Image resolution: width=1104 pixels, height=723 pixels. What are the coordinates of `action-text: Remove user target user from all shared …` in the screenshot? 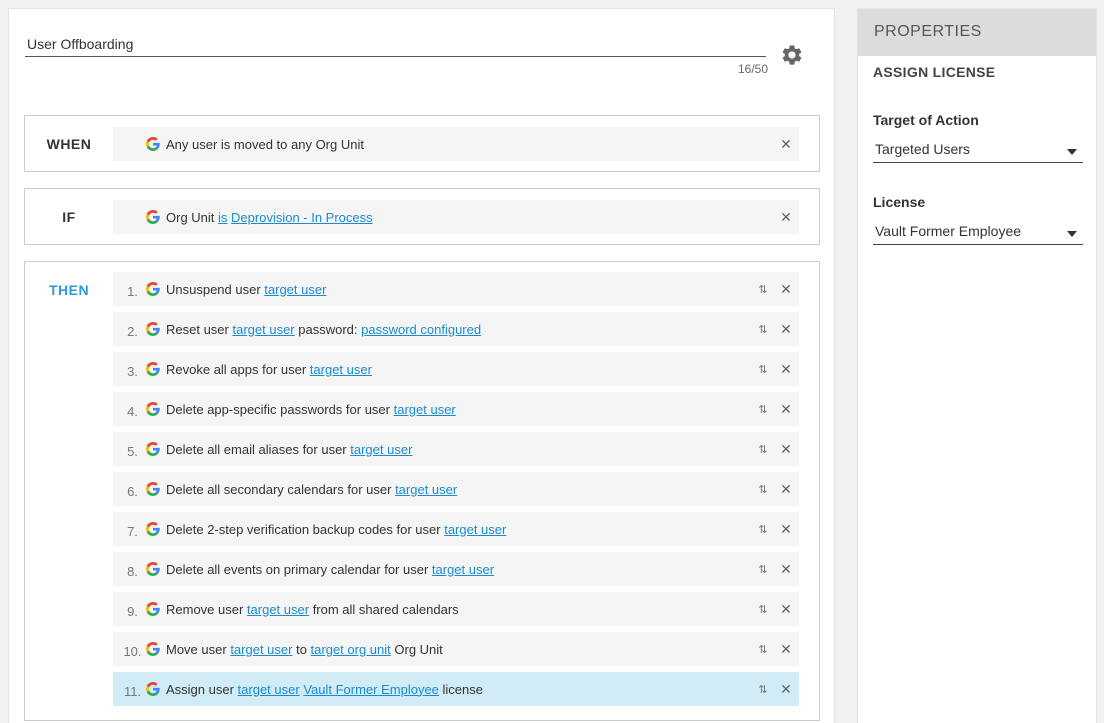 It's located at (460, 609).